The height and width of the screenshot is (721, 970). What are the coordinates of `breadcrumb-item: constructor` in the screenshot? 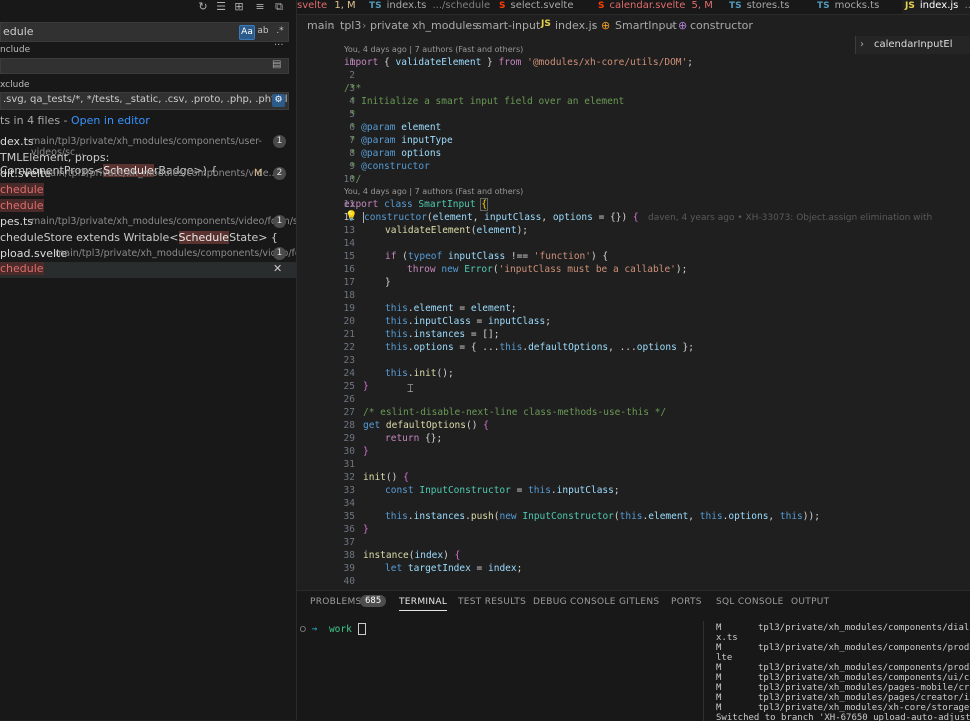 It's located at (721, 25).